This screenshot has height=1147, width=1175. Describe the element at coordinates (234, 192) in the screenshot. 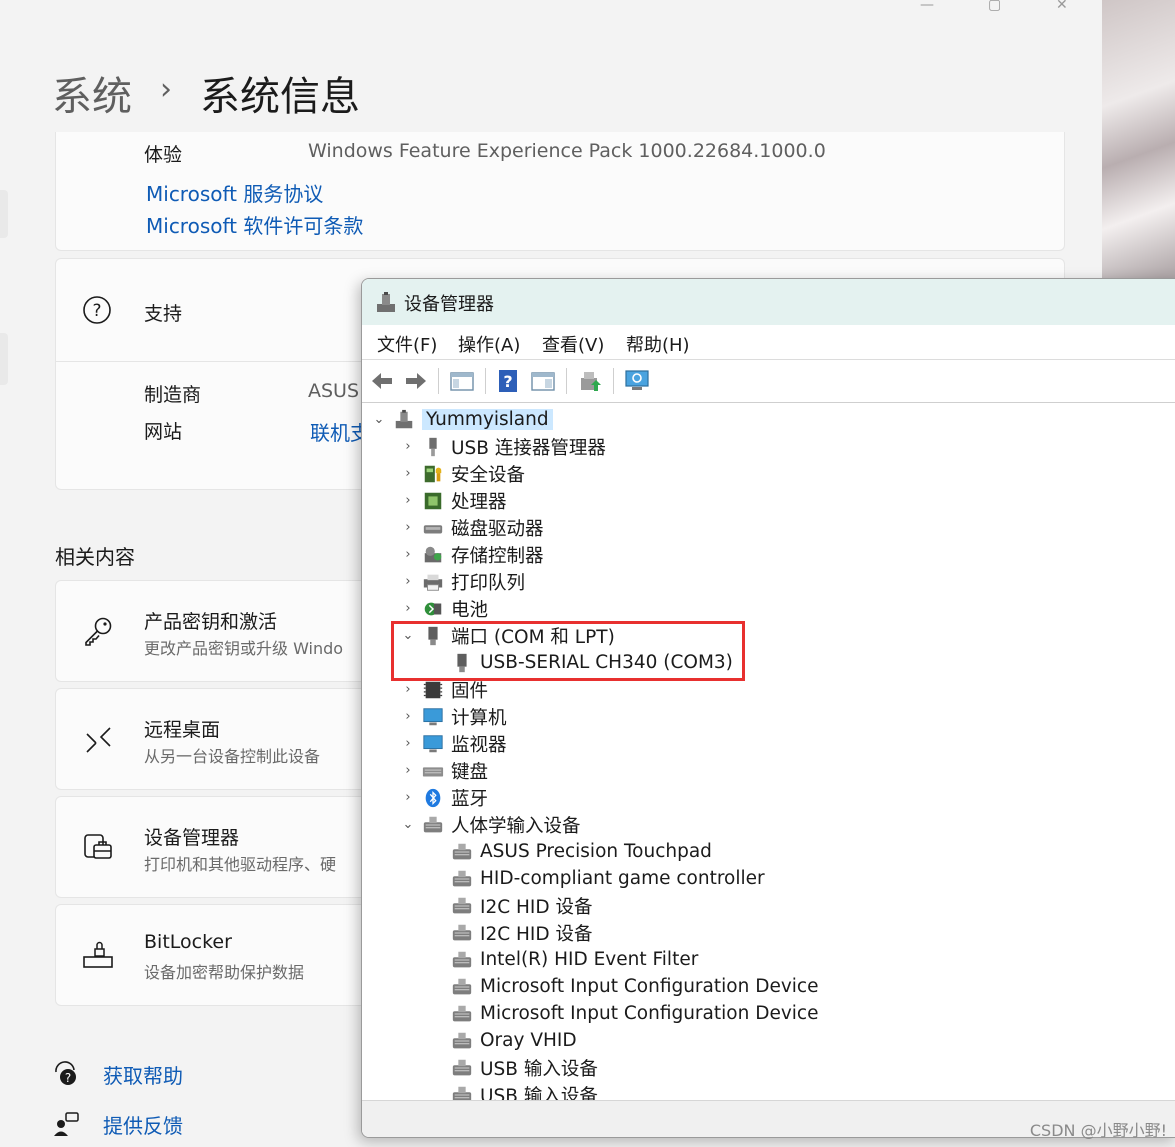

I see `service-agreement-link: Microsoft 服务协议` at that location.